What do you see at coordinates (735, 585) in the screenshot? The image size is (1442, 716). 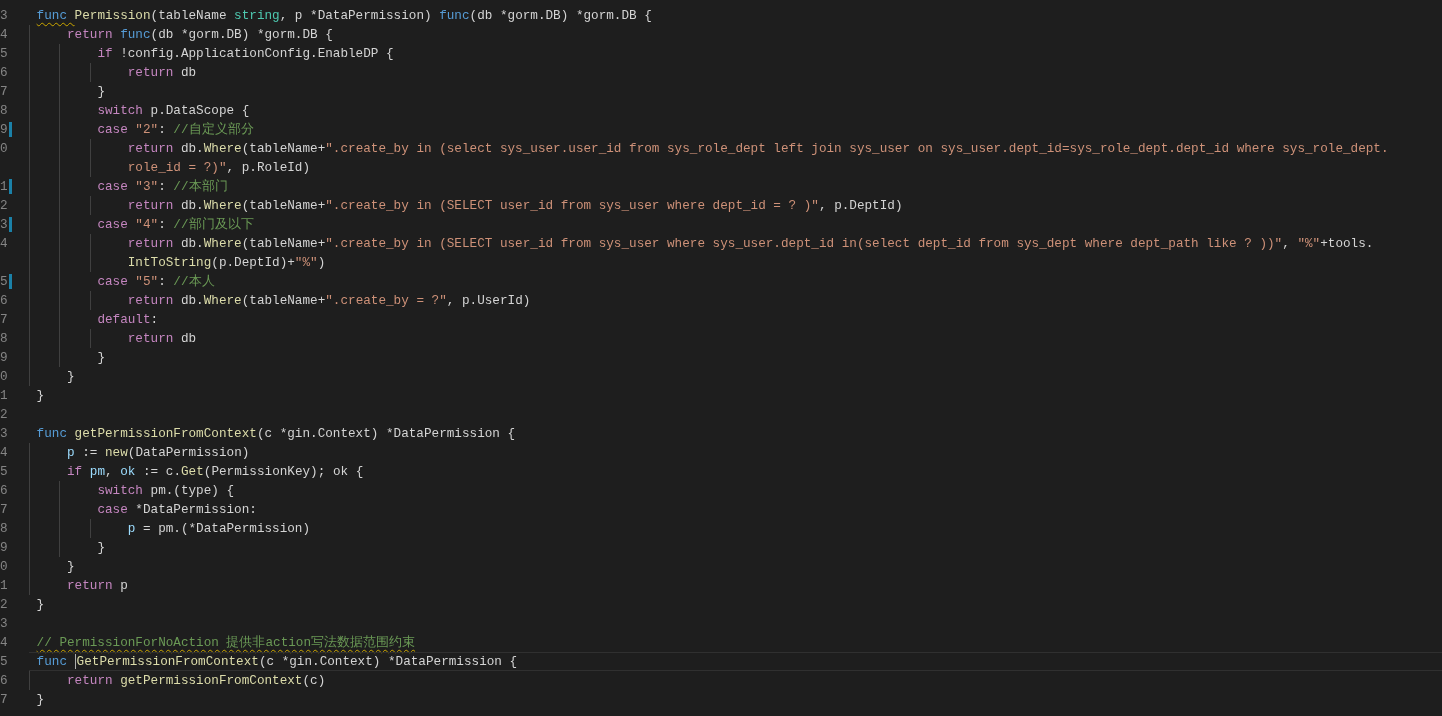 I see `code-line: return p` at bounding box center [735, 585].